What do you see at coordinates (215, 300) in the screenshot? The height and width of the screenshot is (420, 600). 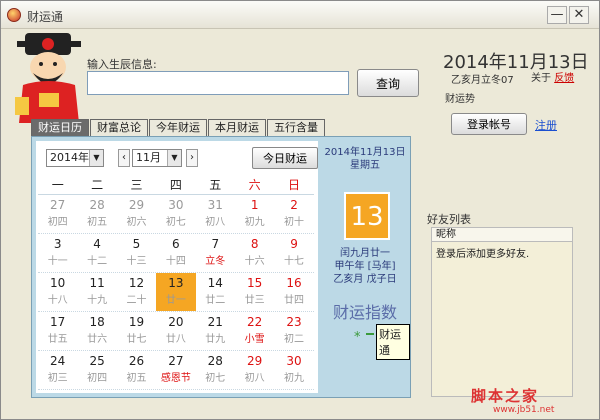 I see `lunar-day: 廿二` at bounding box center [215, 300].